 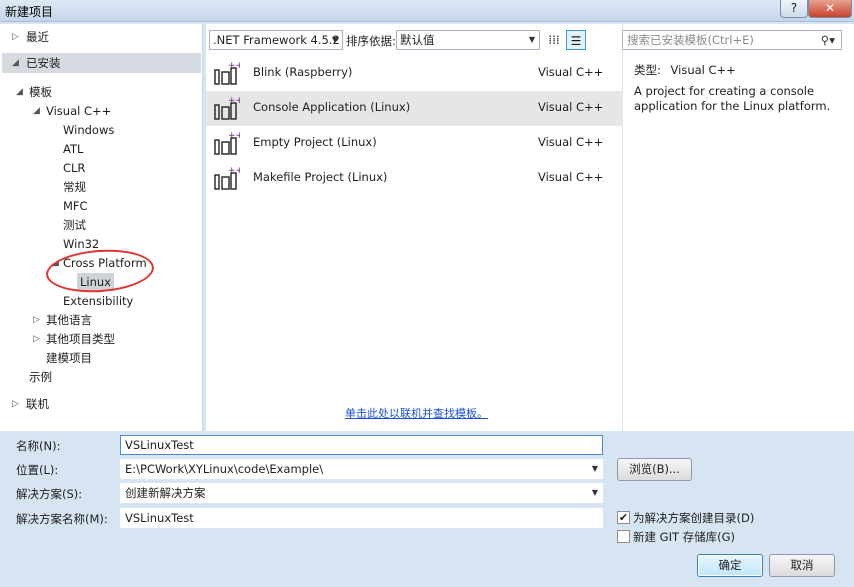 I want to click on description-type: 类型: Visual C++, so click(x=685, y=70).